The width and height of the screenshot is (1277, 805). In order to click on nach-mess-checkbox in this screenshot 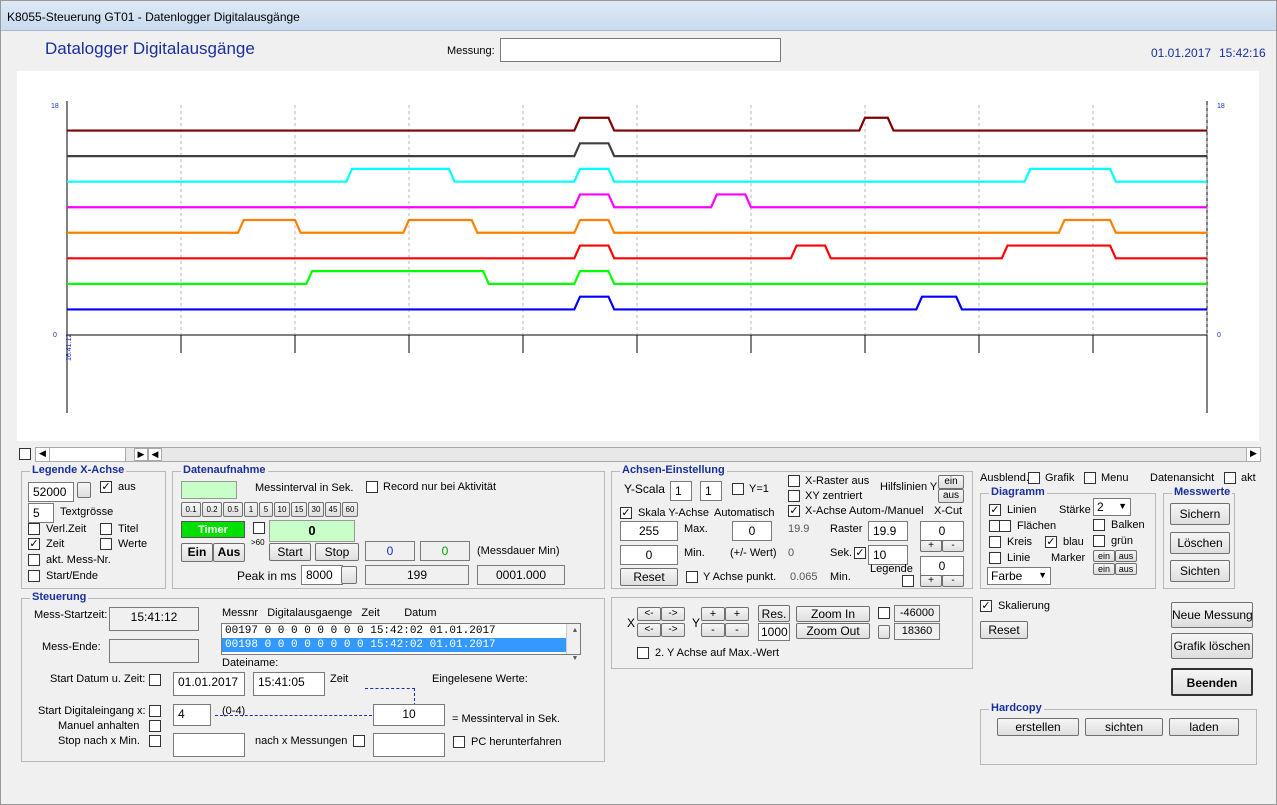, I will do `click(359, 741)`.